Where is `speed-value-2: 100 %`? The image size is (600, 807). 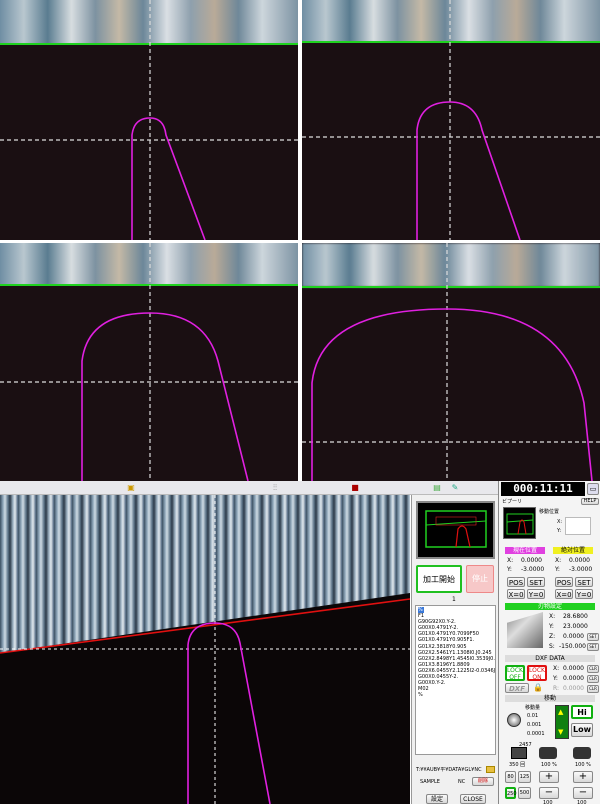
speed-value-2: 100 % is located at coordinates (549, 765).